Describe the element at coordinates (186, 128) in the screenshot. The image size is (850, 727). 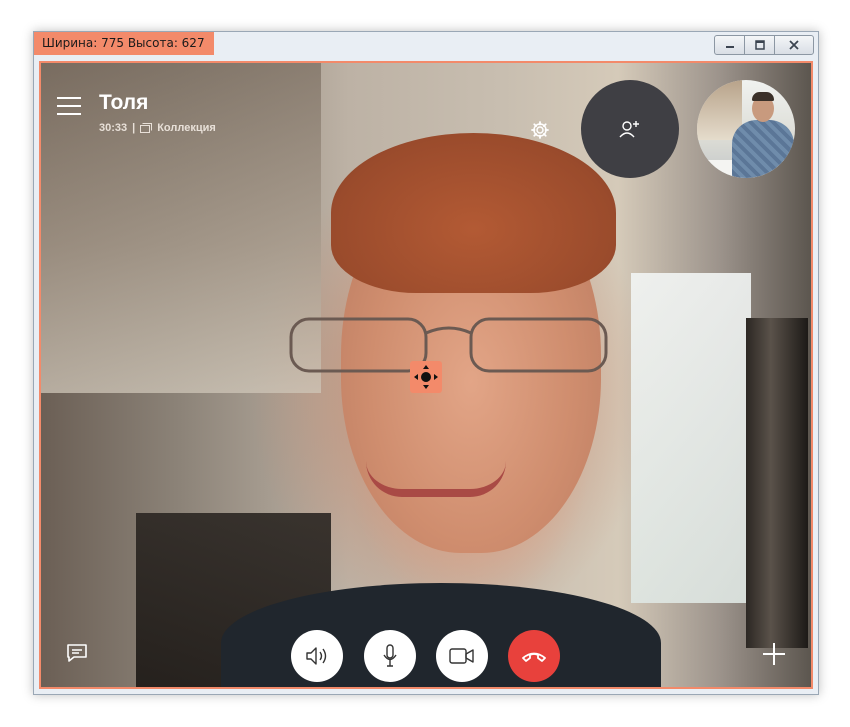
I see `collection-link: Коллекция` at that location.